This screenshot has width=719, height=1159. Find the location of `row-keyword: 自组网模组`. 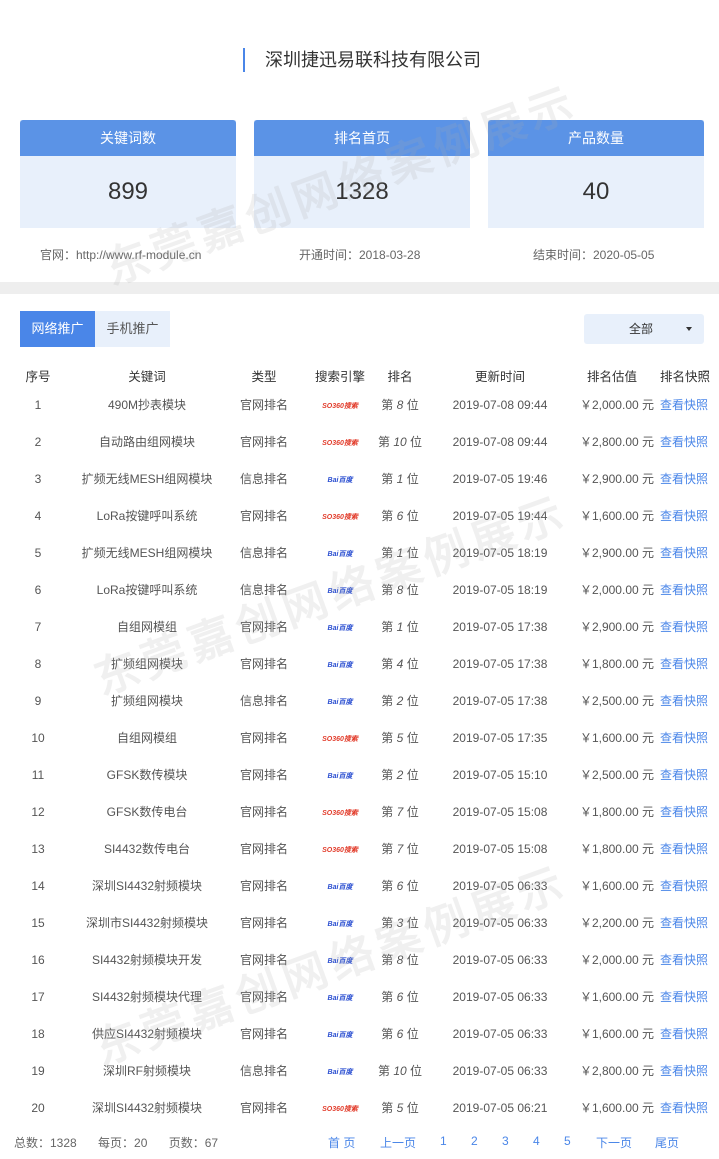

row-keyword: 自组网模组 is located at coordinates (146, 627).